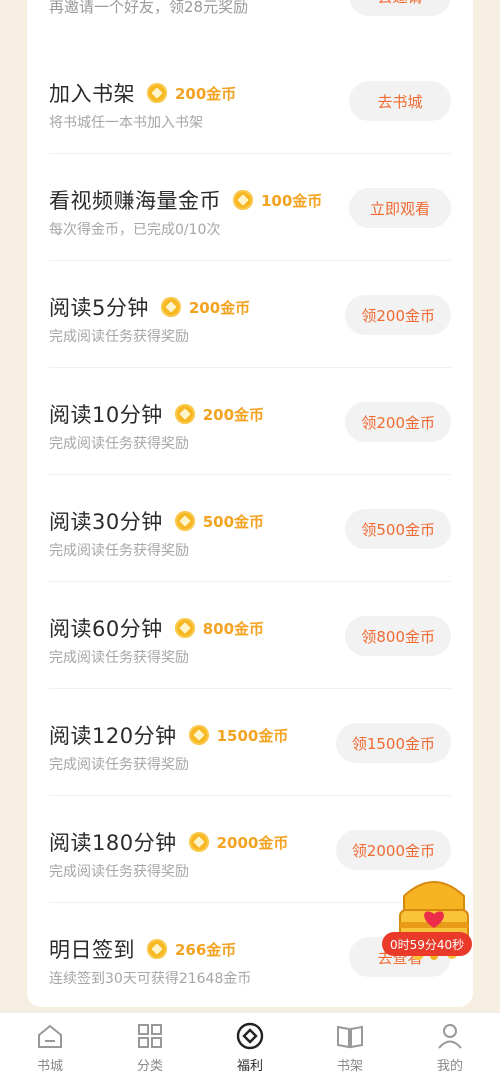  Describe the element at coordinates (233, 628) in the screenshot. I see `task-reward: 800金币` at that location.